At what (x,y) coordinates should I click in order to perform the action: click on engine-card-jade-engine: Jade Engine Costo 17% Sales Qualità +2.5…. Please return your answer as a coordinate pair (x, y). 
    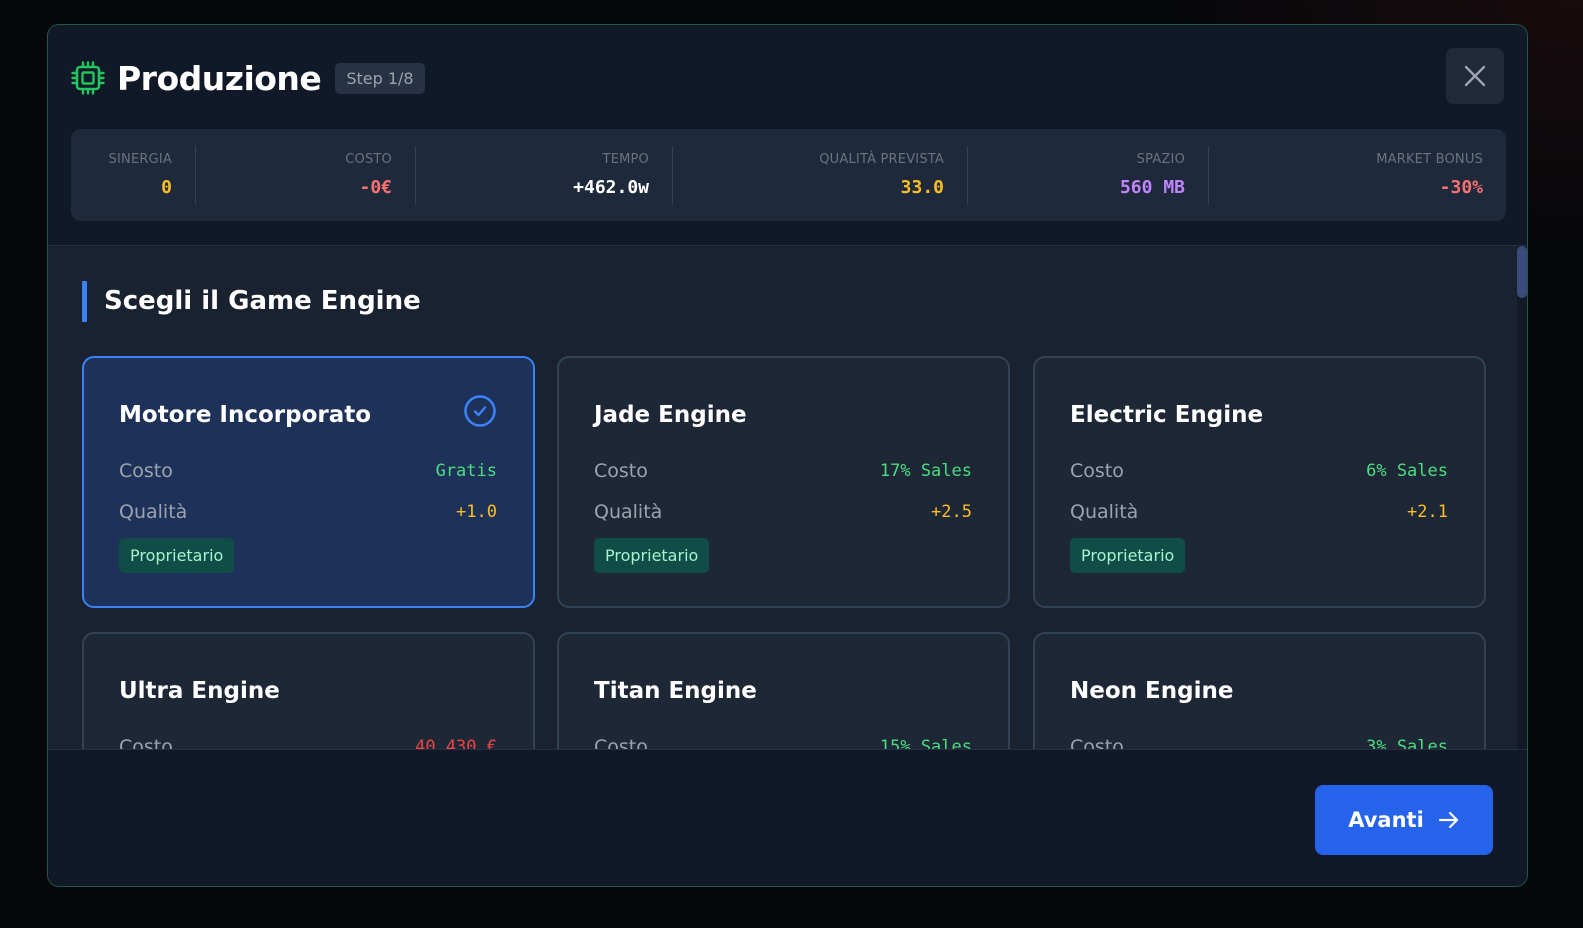
    Looking at the image, I should click on (783, 482).